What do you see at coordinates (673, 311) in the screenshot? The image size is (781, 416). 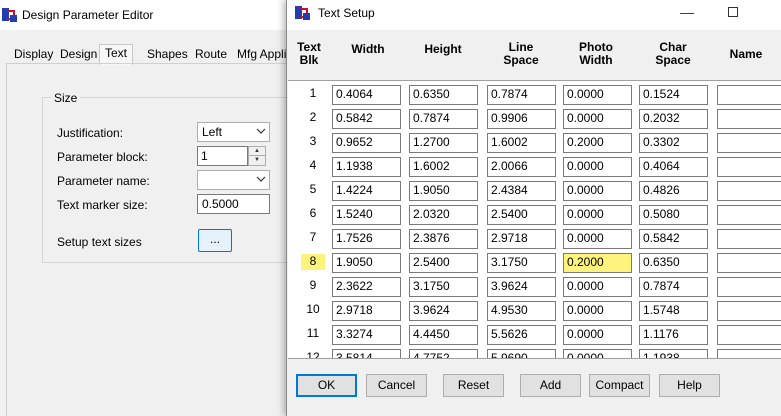 I see `cell-char-space: 1.5748` at bounding box center [673, 311].